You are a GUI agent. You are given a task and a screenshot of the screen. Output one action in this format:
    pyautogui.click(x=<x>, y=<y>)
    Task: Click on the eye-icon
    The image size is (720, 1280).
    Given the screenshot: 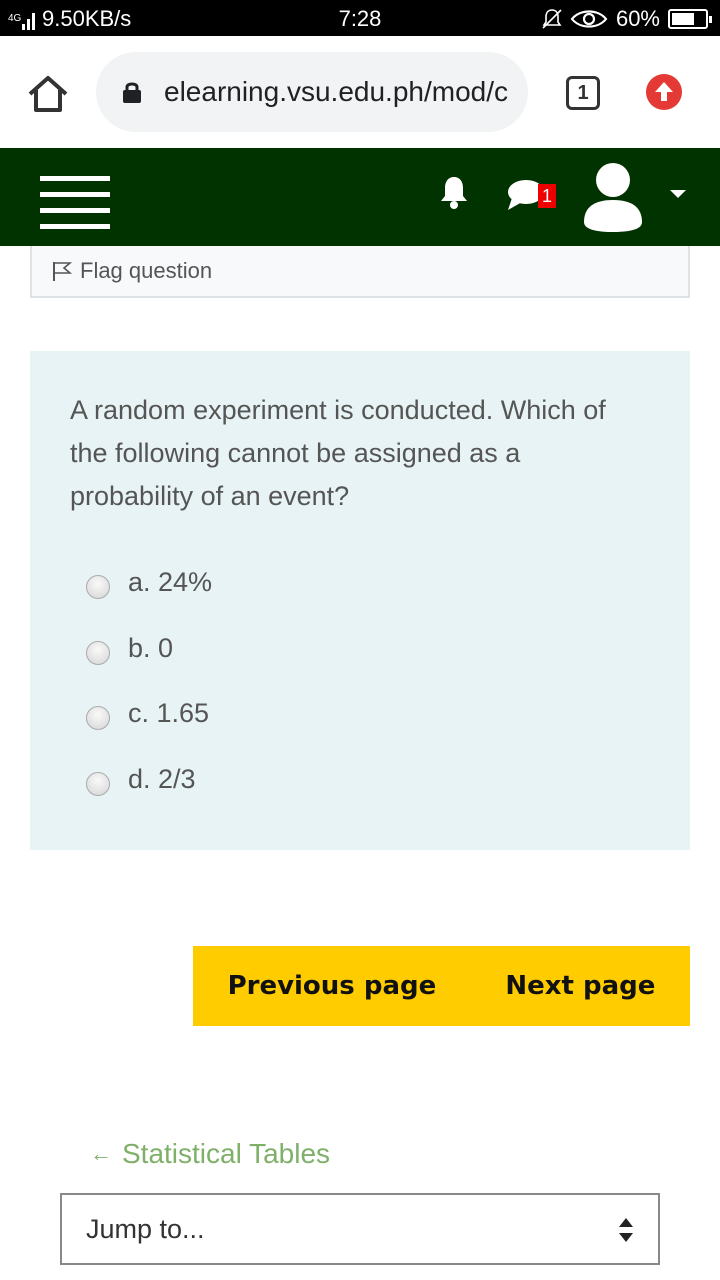 What is the action you would take?
    pyautogui.click(x=589, y=19)
    